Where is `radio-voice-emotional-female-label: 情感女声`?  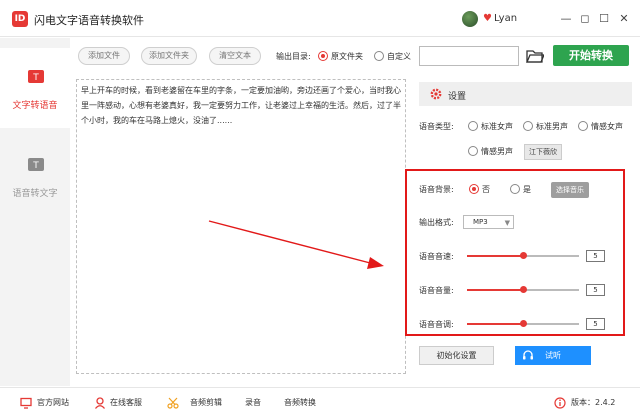
radio-voice-emotional-female-label: 情感女声 is located at coordinates (607, 126).